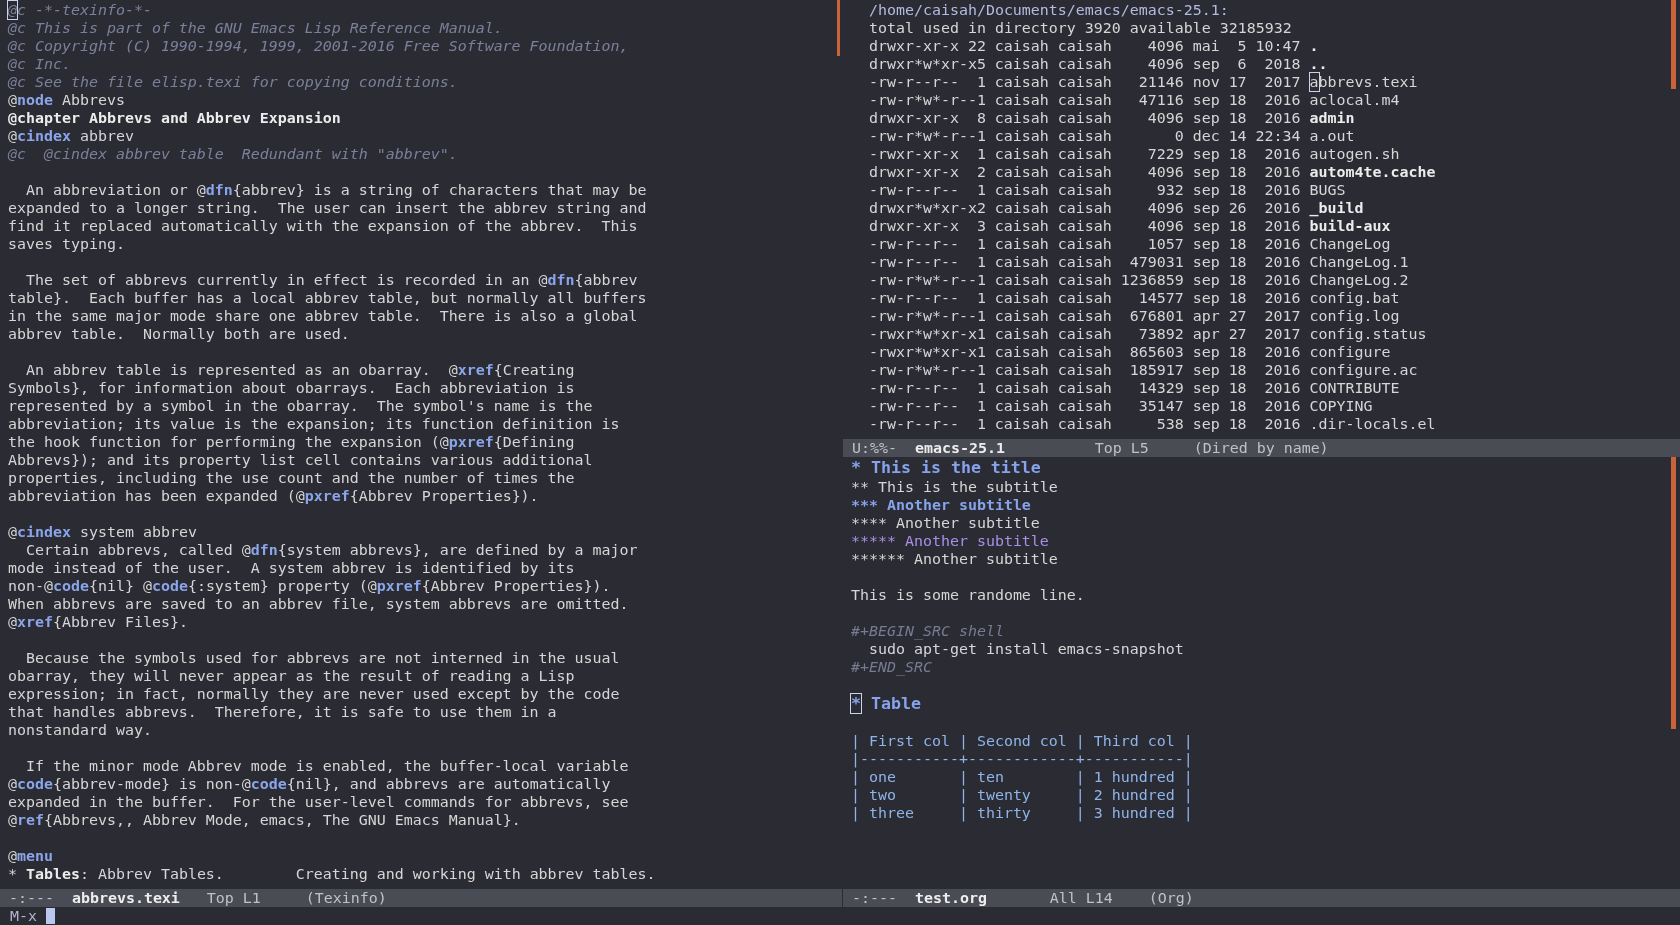  Describe the element at coordinates (1350, 352) in the screenshot. I see `file-name: configure` at that location.